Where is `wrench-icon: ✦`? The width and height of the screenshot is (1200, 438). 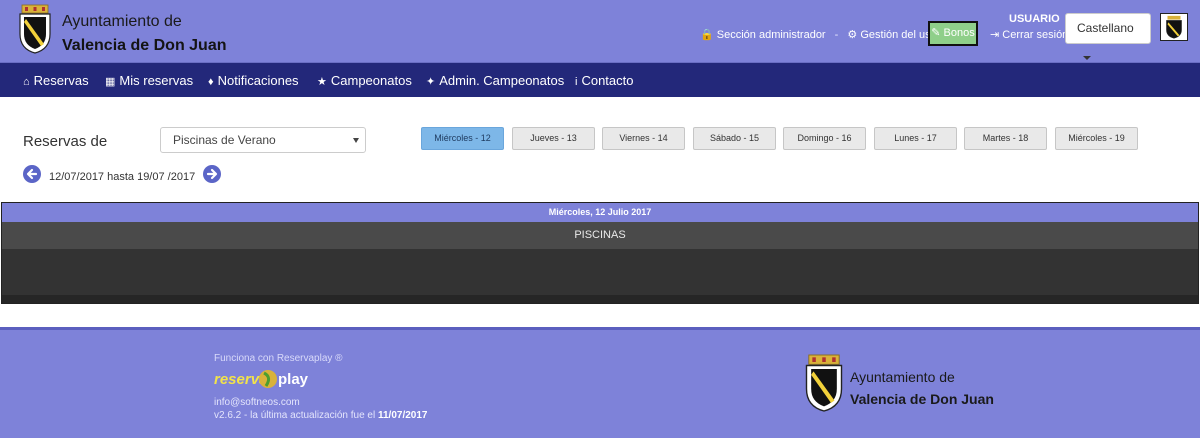
wrench-icon: ✦ is located at coordinates (431, 82).